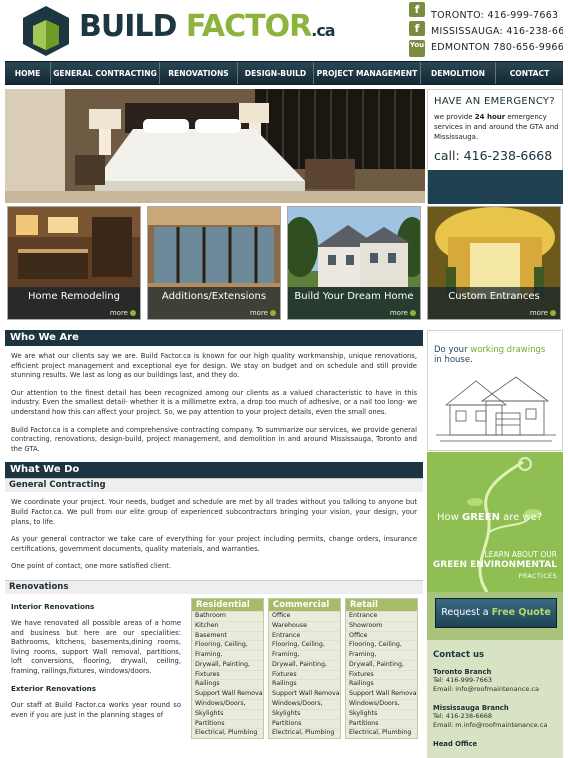 The image size is (568, 758). What do you see at coordinates (495, 680) in the screenshot?
I see `branch-tel: Tel: 416-999-7663` at bounding box center [495, 680].